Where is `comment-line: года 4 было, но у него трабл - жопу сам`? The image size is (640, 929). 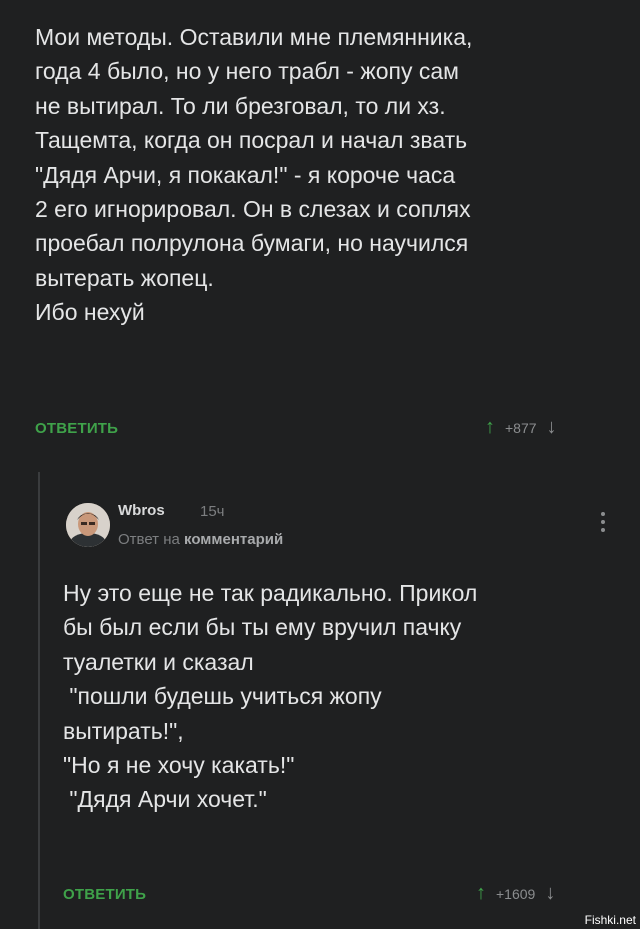
comment-line: года 4 было, но у него трабл - жопу сам is located at coordinates (247, 71).